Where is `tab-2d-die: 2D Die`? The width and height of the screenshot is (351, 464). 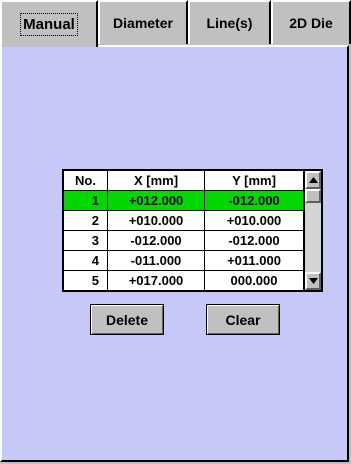 tab-2d-die: 2D Die is located at coordinates (311, 22).